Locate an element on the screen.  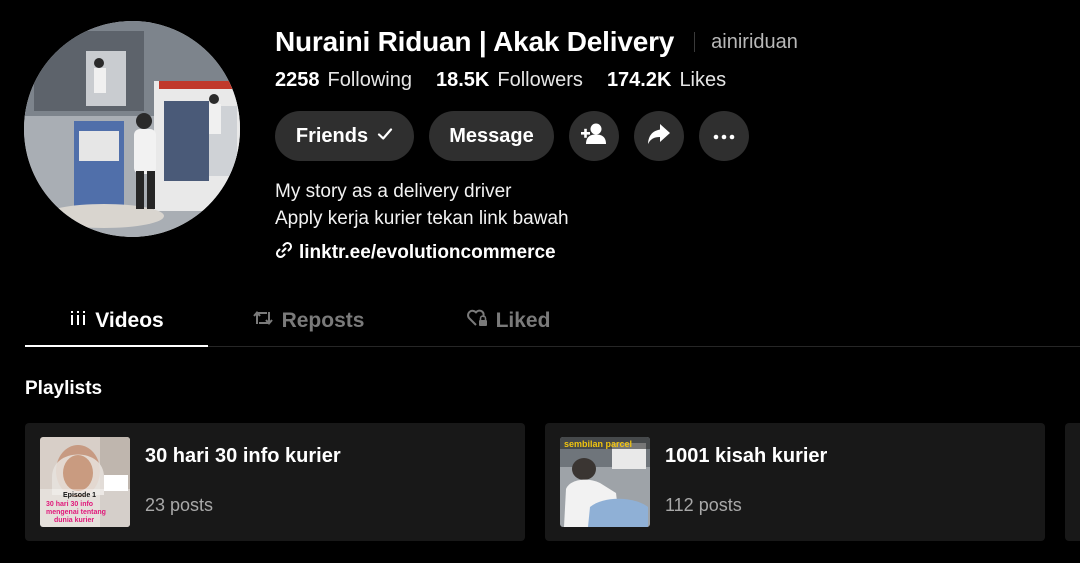
playlist-card-partial is located at coordinates (1072, 482).